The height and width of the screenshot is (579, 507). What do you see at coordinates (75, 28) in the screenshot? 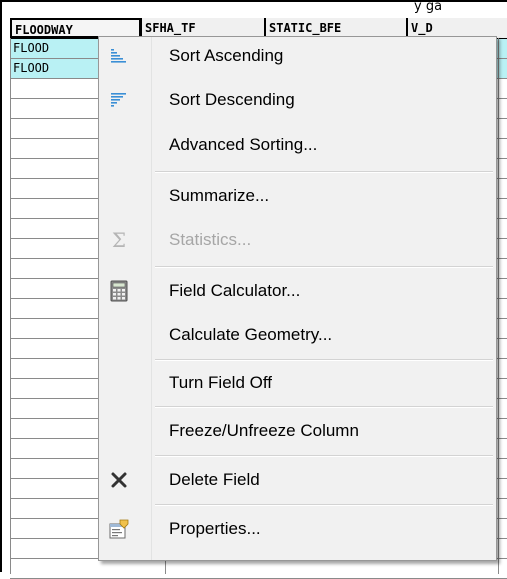
I see `column-header-floodway: FLOODWAY` at bounding box center [75, 28].